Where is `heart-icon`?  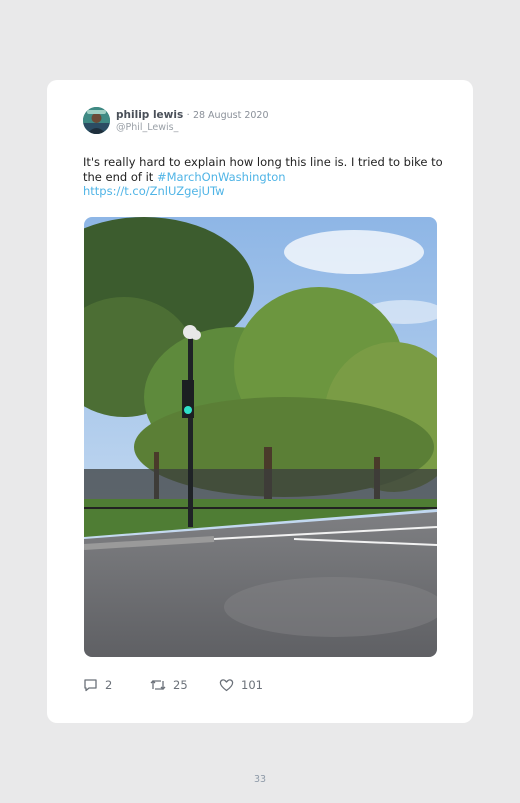 heart-icon is located at coordinates (226, 685).